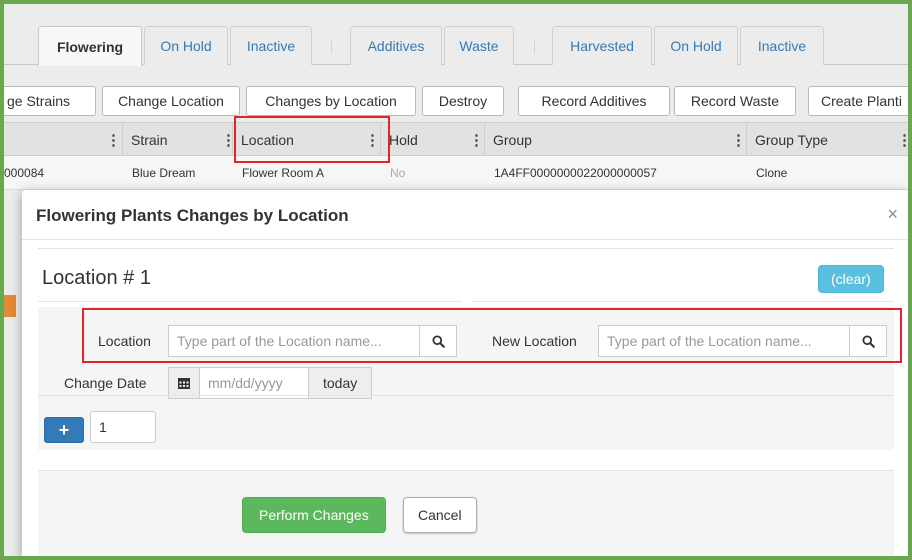 The width and height of the screenshot is (912, 560). What do you see at coordinates (851, 279) in the screenshot?
I see `clear-button: (clear)` at bounding box center [851, 279].